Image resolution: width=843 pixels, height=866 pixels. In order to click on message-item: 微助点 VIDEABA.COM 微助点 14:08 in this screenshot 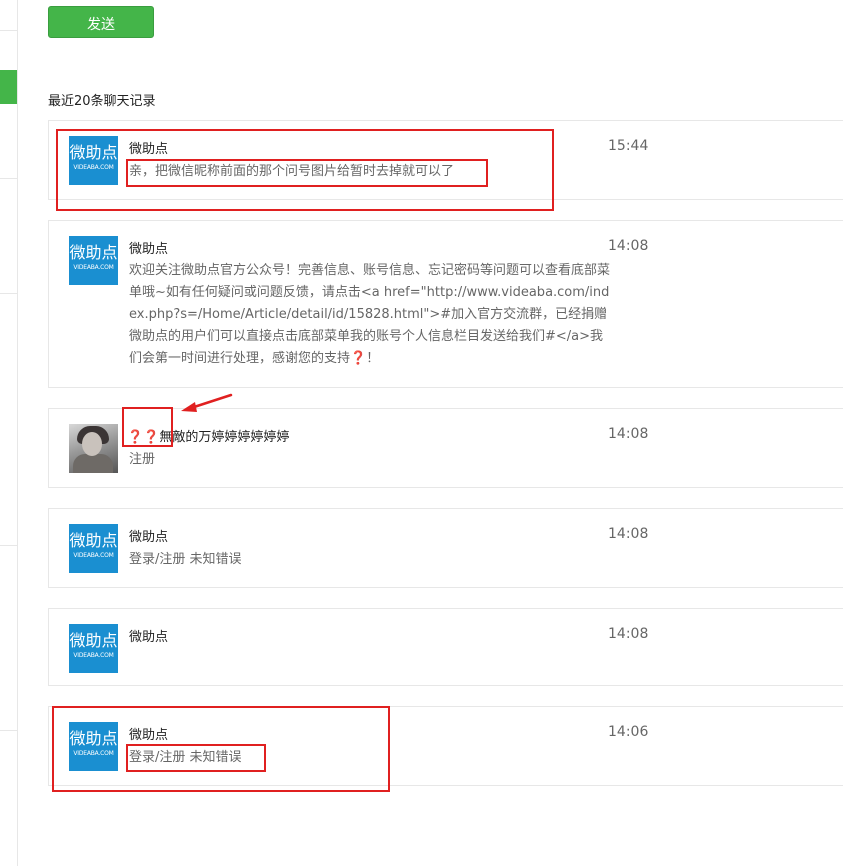, I will do `click(445, 647)`.